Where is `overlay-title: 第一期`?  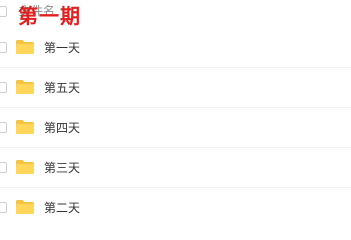
overlay-title: 第一期 is located at coordinates (49, 16).